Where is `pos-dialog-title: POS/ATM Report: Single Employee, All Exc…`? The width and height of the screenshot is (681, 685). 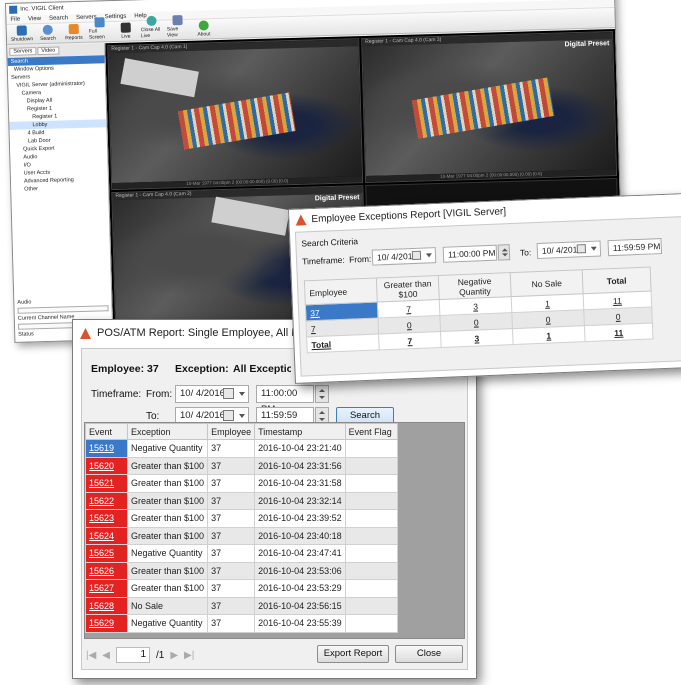
pos-dialog-title: POS/ATM Report: Single Employee, All Exc… is located at coordinates (209, 333).